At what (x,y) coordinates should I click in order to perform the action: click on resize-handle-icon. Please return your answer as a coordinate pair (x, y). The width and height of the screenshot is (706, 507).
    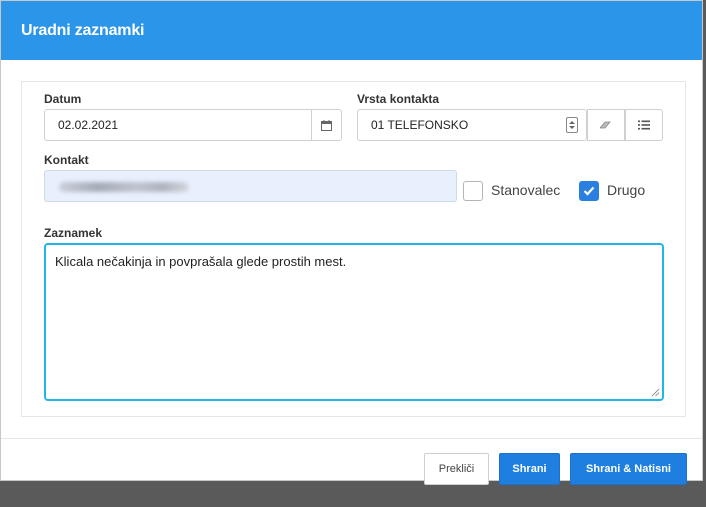
    Looking at the image, I should click on (655, 392).